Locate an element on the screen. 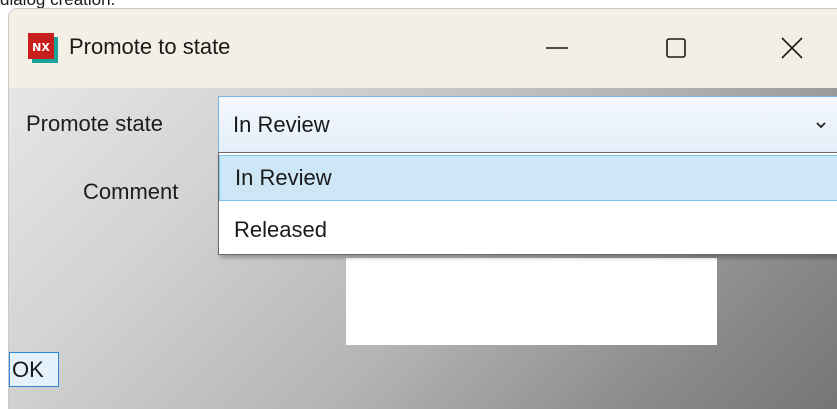 Image resolution: width=837 pixels, height=409 pixels. minimize-icon is located at coordinates (557, 48).